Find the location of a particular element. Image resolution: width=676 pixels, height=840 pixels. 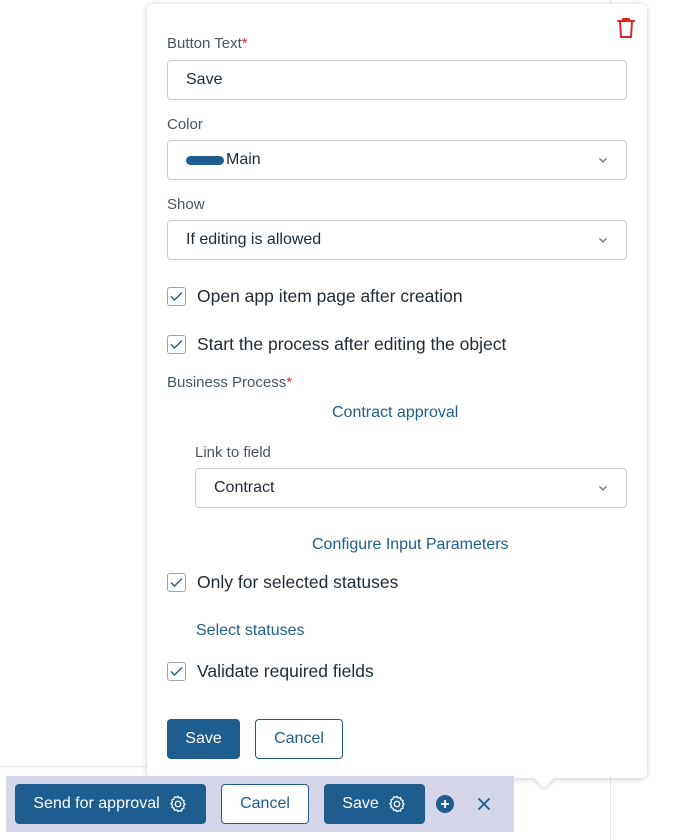

add-button-icon is located at coordinates (445, 804).